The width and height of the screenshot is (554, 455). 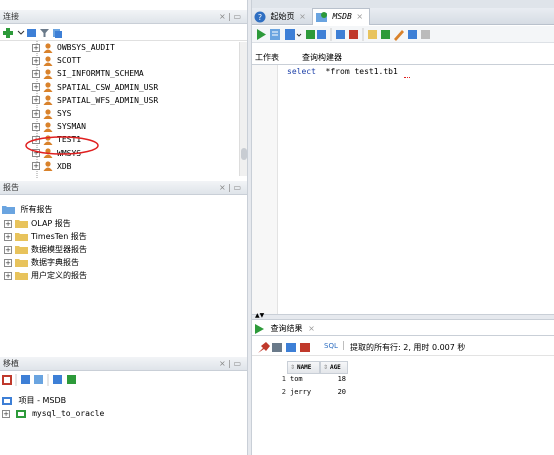 What do you see at coordinates (33, 33) in the screenshot?
I see `connections-toolbar-icons` at bounding box center [33, 33].